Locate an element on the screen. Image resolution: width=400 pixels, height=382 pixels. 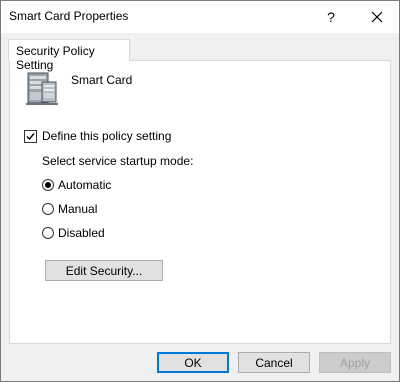
radio-manual: Manual is located at coordinates (69, 209).